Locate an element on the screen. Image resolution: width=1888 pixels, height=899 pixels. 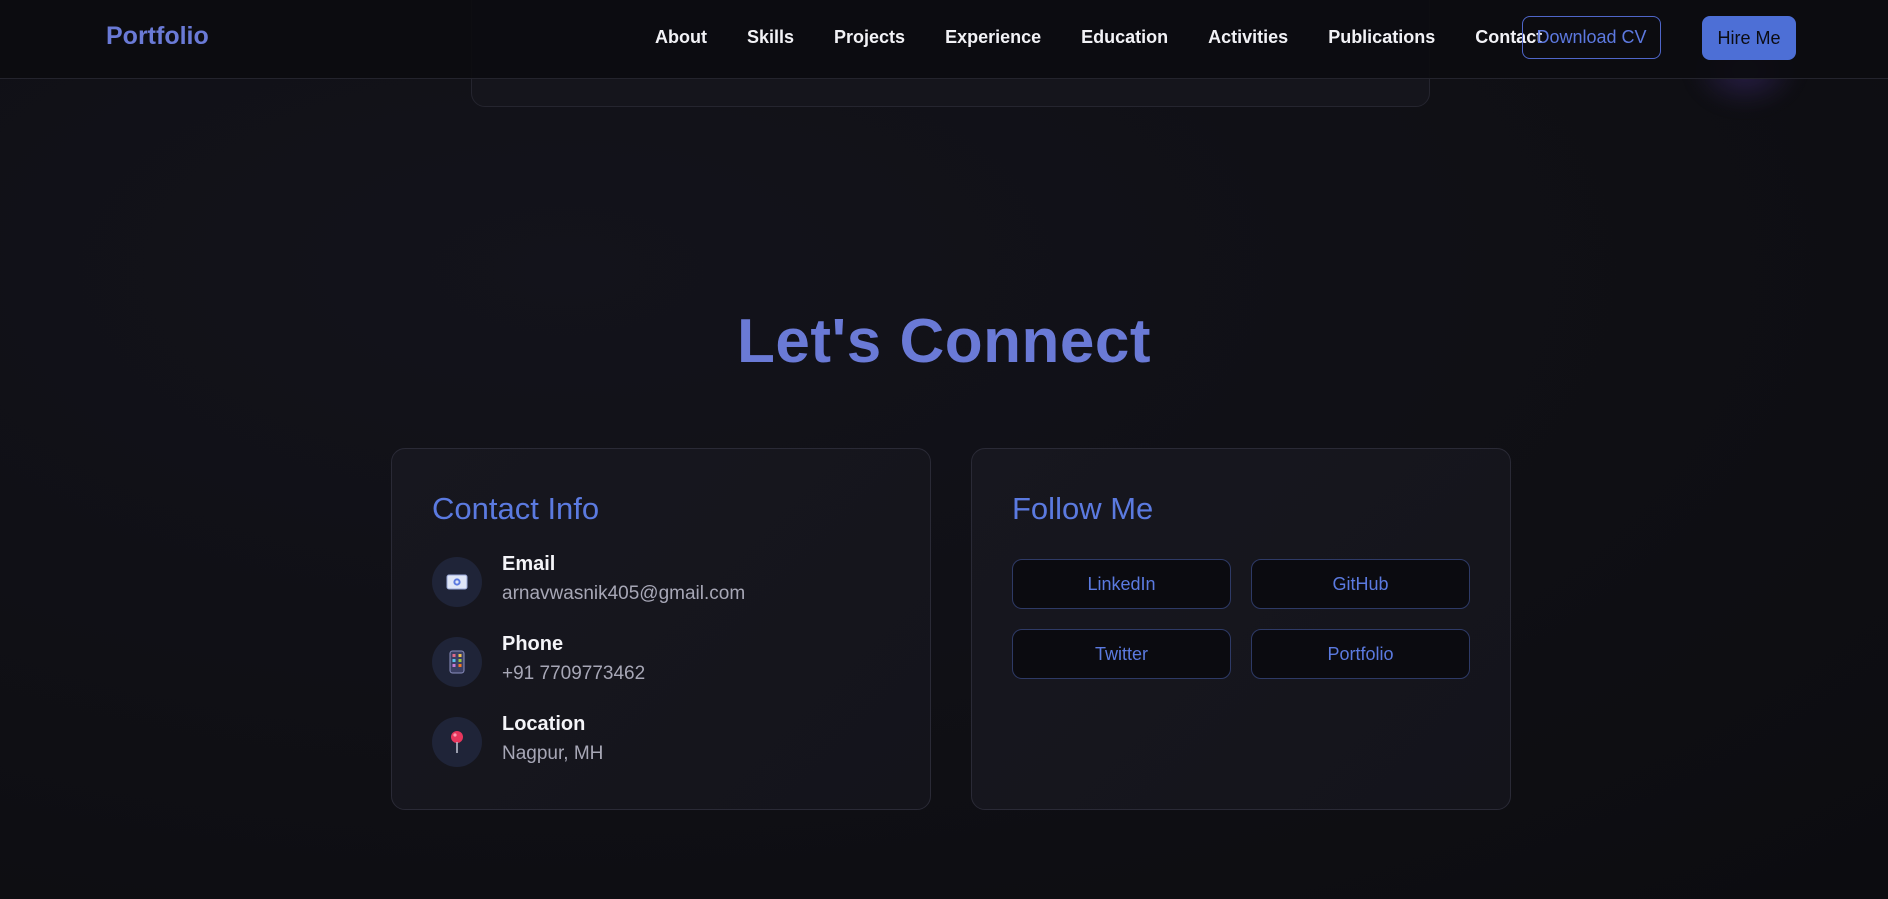
nav-link-education: Education is located at coordinates (1124, 37).